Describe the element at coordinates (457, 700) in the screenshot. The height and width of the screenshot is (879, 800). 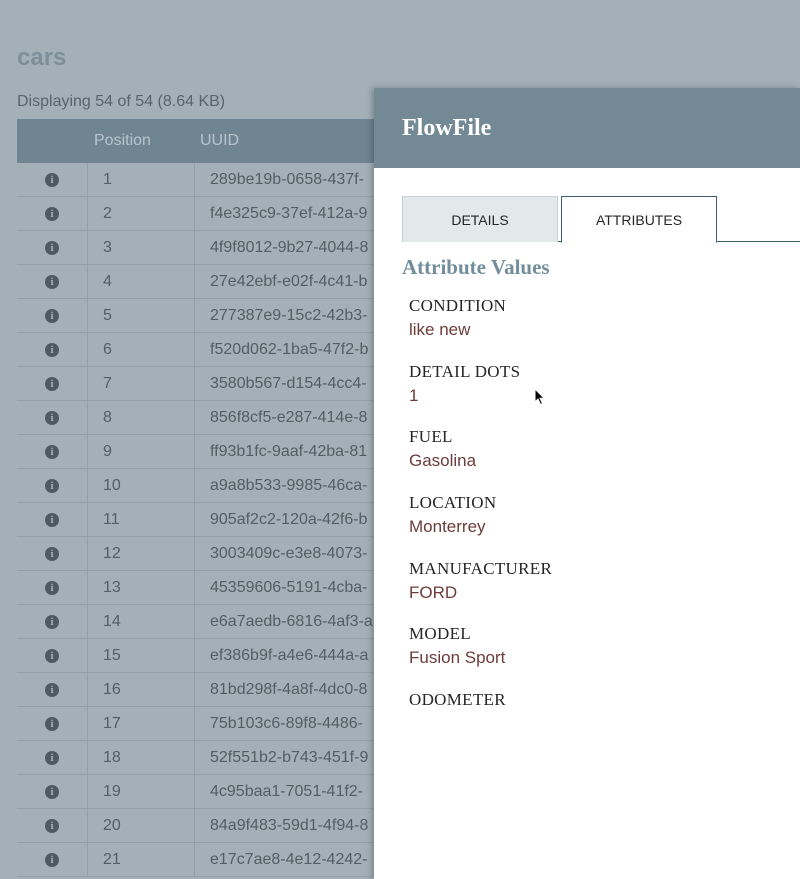
I see `attribute-name: ODOMETER` at that location.